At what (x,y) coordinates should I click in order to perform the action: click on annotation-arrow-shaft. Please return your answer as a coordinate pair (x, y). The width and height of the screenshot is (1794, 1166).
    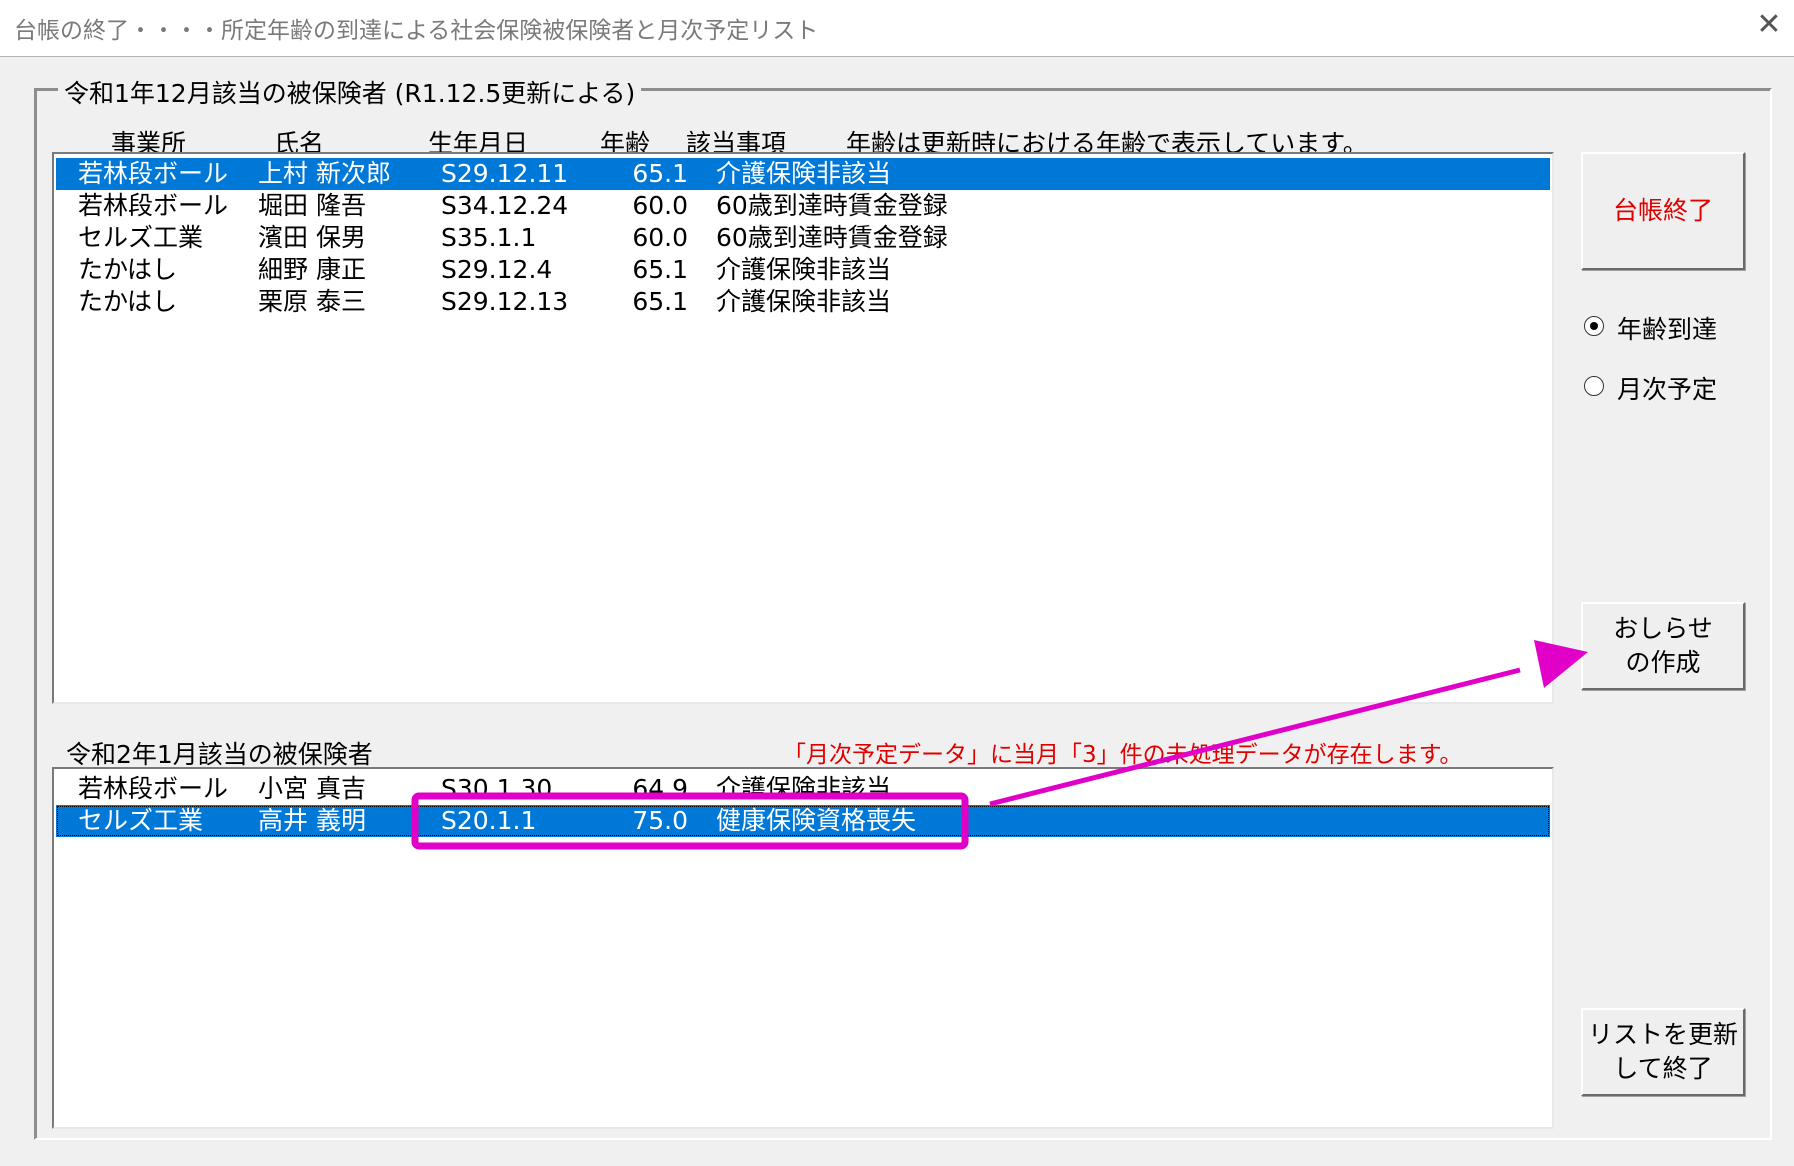
    Looking at the image, I should click on (1255, 737).